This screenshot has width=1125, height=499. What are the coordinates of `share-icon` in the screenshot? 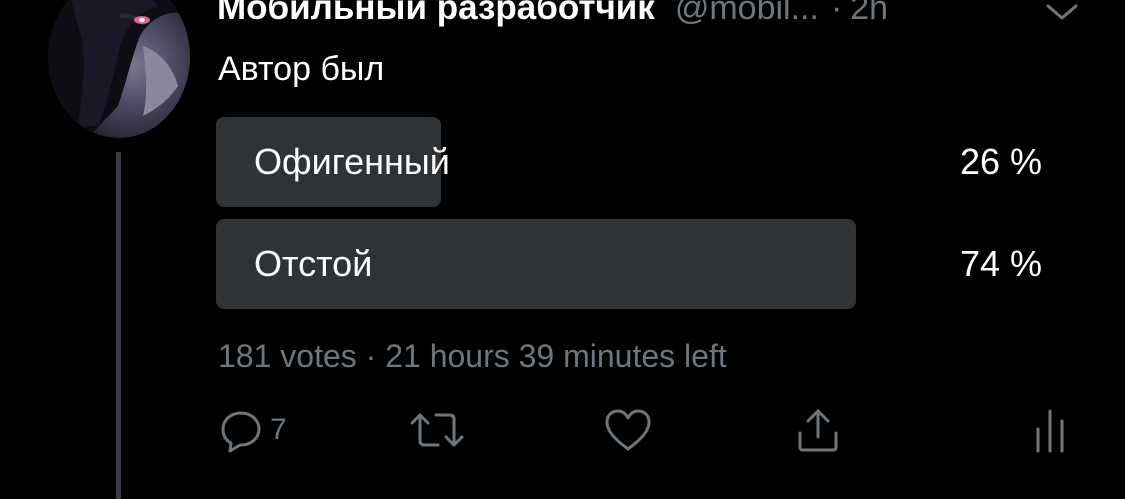 It's located at (818, 430).